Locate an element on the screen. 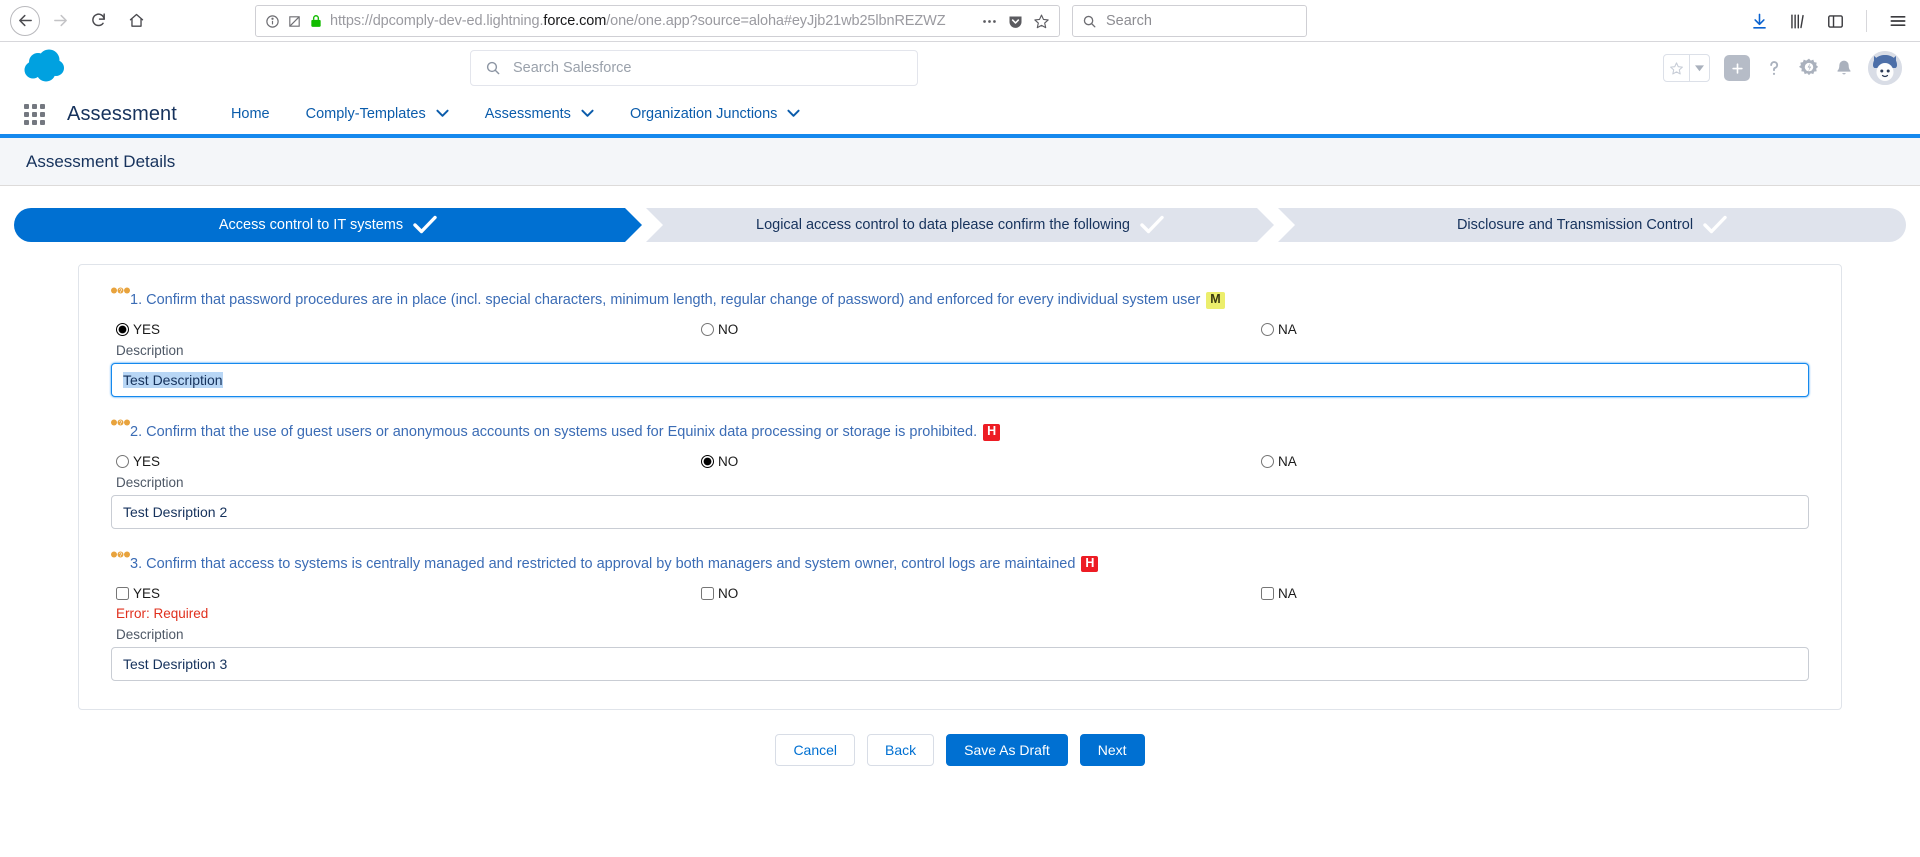 The height and width of the screenshot is (857, 1920). path-step-label: Disclosure and Transmission Control is located at coordinates (1575, 225).